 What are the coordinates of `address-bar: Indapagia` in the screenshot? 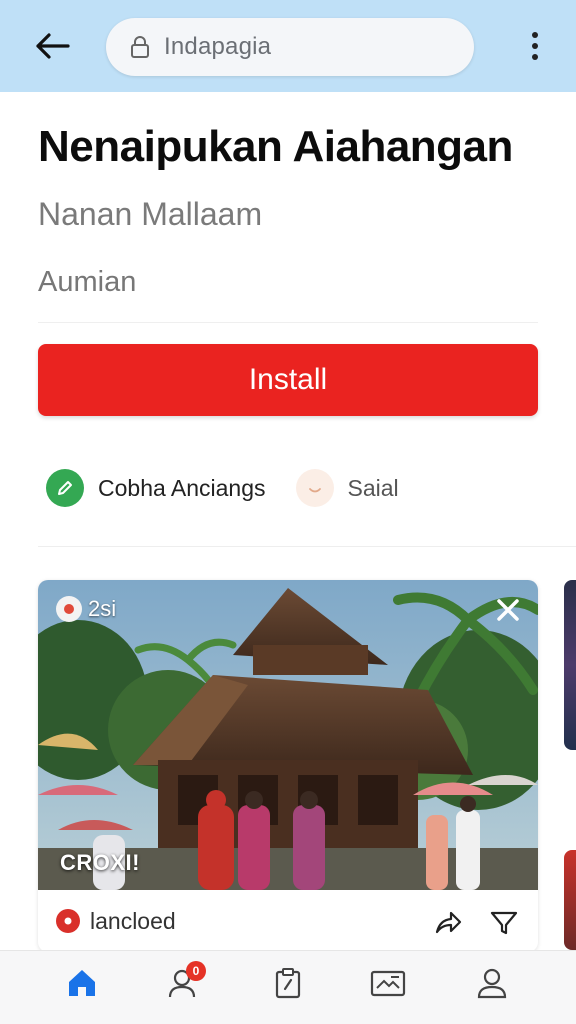 It's located at (290, 47).